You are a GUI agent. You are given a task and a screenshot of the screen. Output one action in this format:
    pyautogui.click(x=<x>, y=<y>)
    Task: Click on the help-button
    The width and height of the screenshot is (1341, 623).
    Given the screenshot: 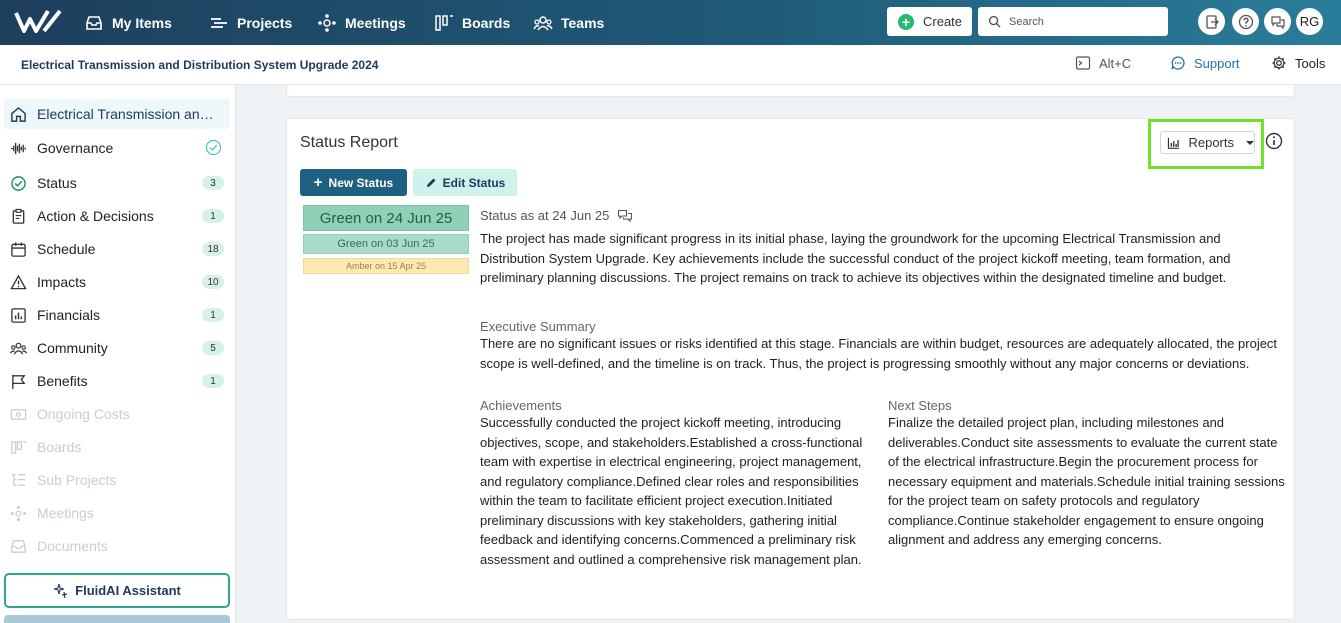 What is the action you would take?
    pyautogui.click(x=1245, y=21)
    